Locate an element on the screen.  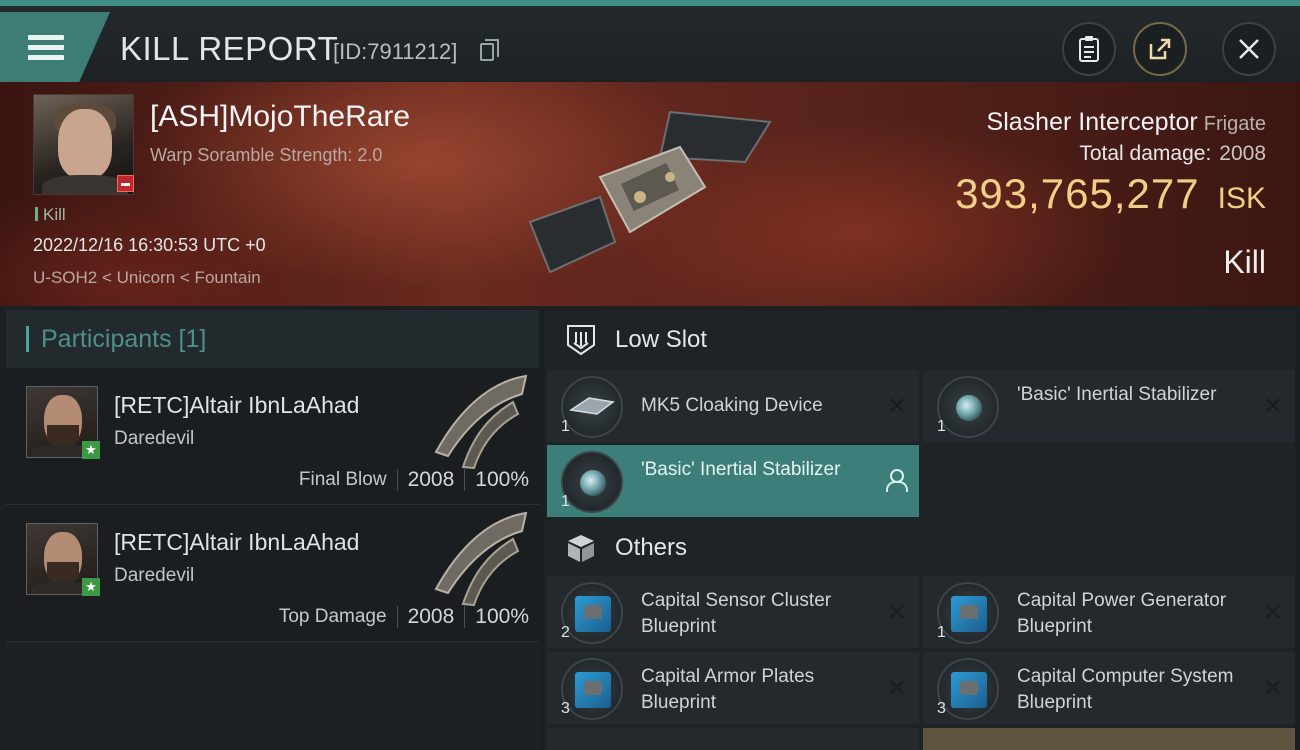
fitted-module: 1 'Basic' Inertial Stabilizer ✕ is located at coordinates (1109, 406).